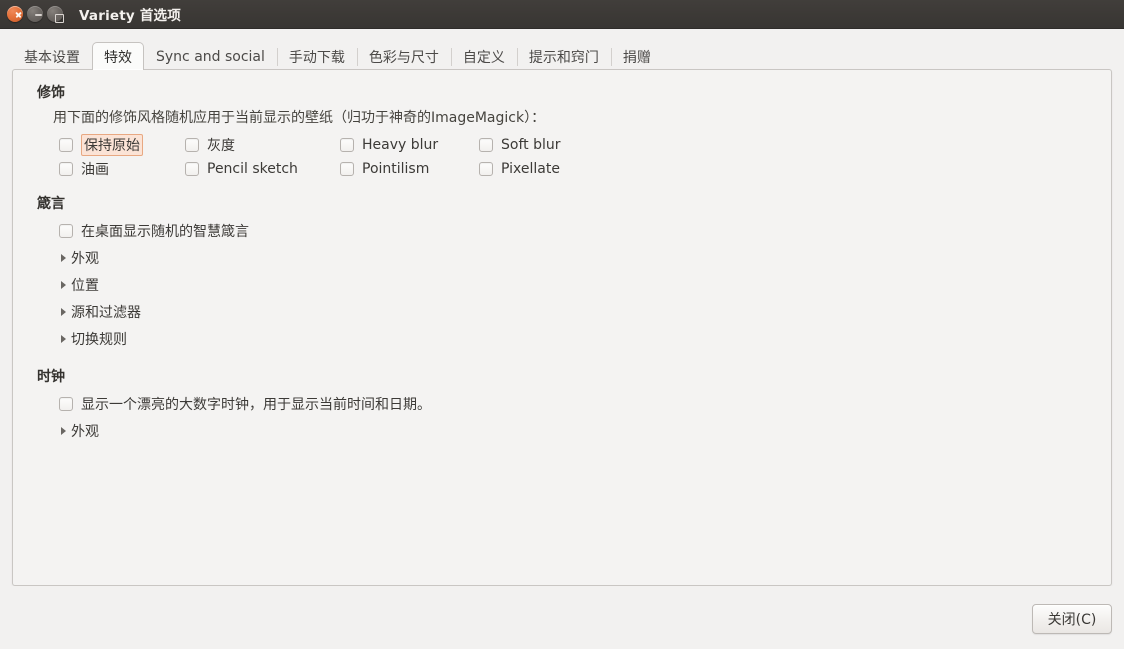 This screenshot has width=1124, height=649. Describe the element at coordinates (531, 145) in the screenshot. I see `filter-label: Soft blur` at that location.